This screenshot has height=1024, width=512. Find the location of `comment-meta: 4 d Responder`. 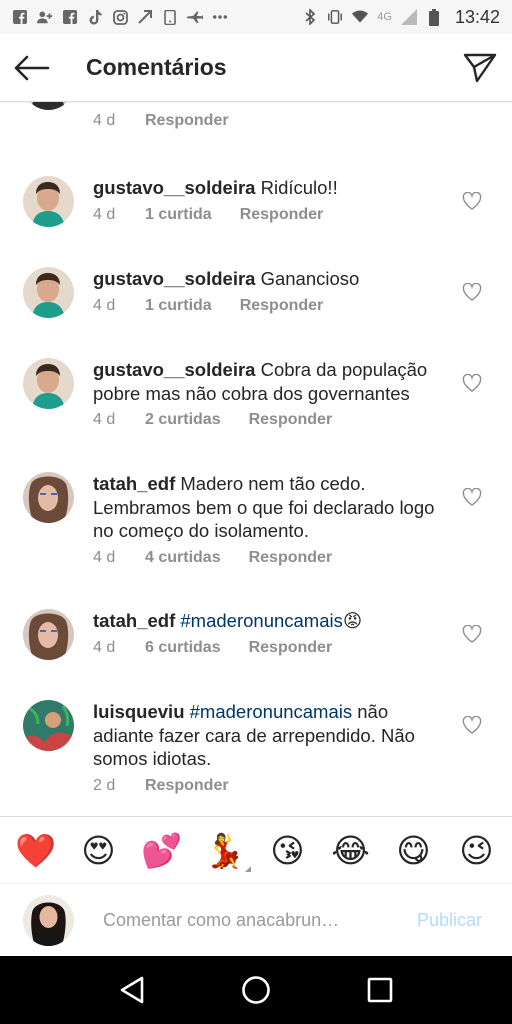

comment-meta: 4 d Responder is located at coordinates (268, 121).